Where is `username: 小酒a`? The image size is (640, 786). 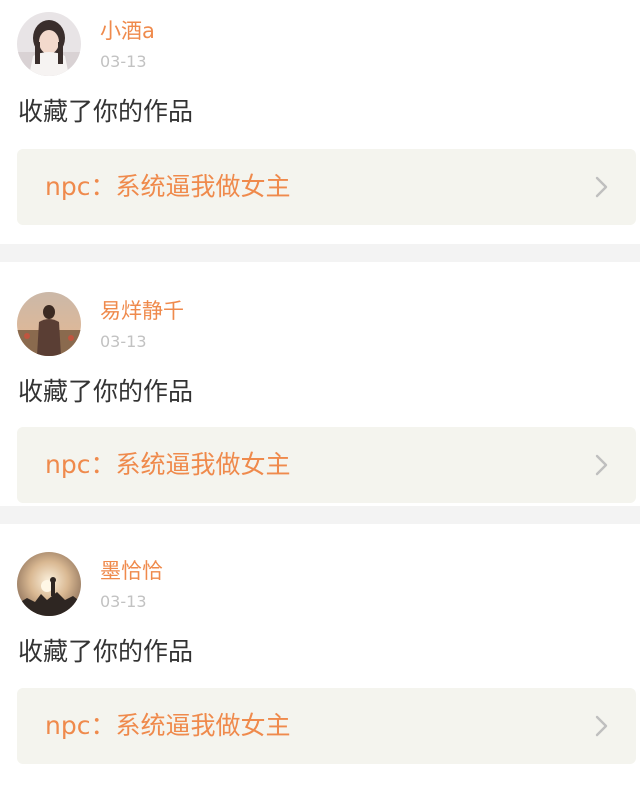
username: 小酒a is located at coordinates (127, 31).